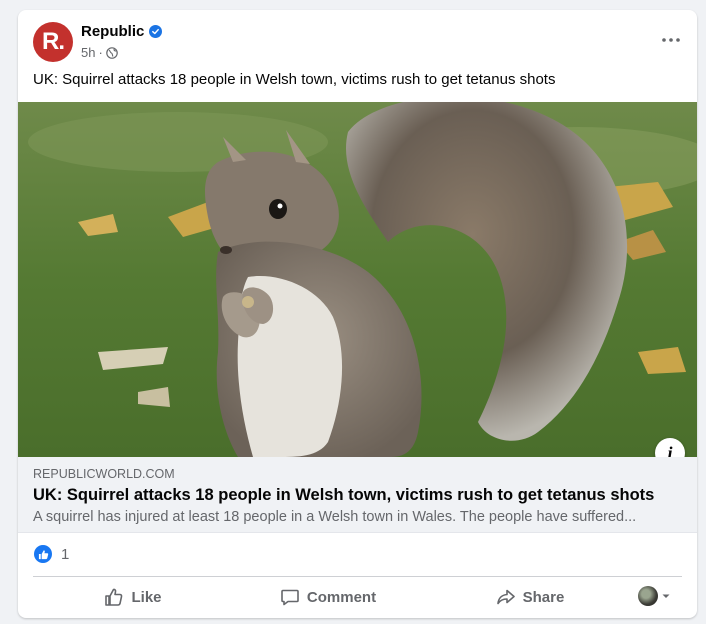 This screenshot has height=624, width=706. What do you see at coordinates (43, 554) in the screenshot?
I see `thumbs-up-icon` at bounding box center [43, 554].